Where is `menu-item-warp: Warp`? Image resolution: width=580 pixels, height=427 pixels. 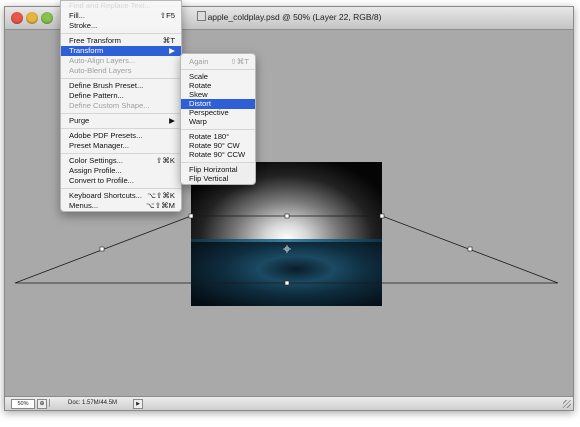
menu-item-warp: Warp is located at coordinates (218, 122).